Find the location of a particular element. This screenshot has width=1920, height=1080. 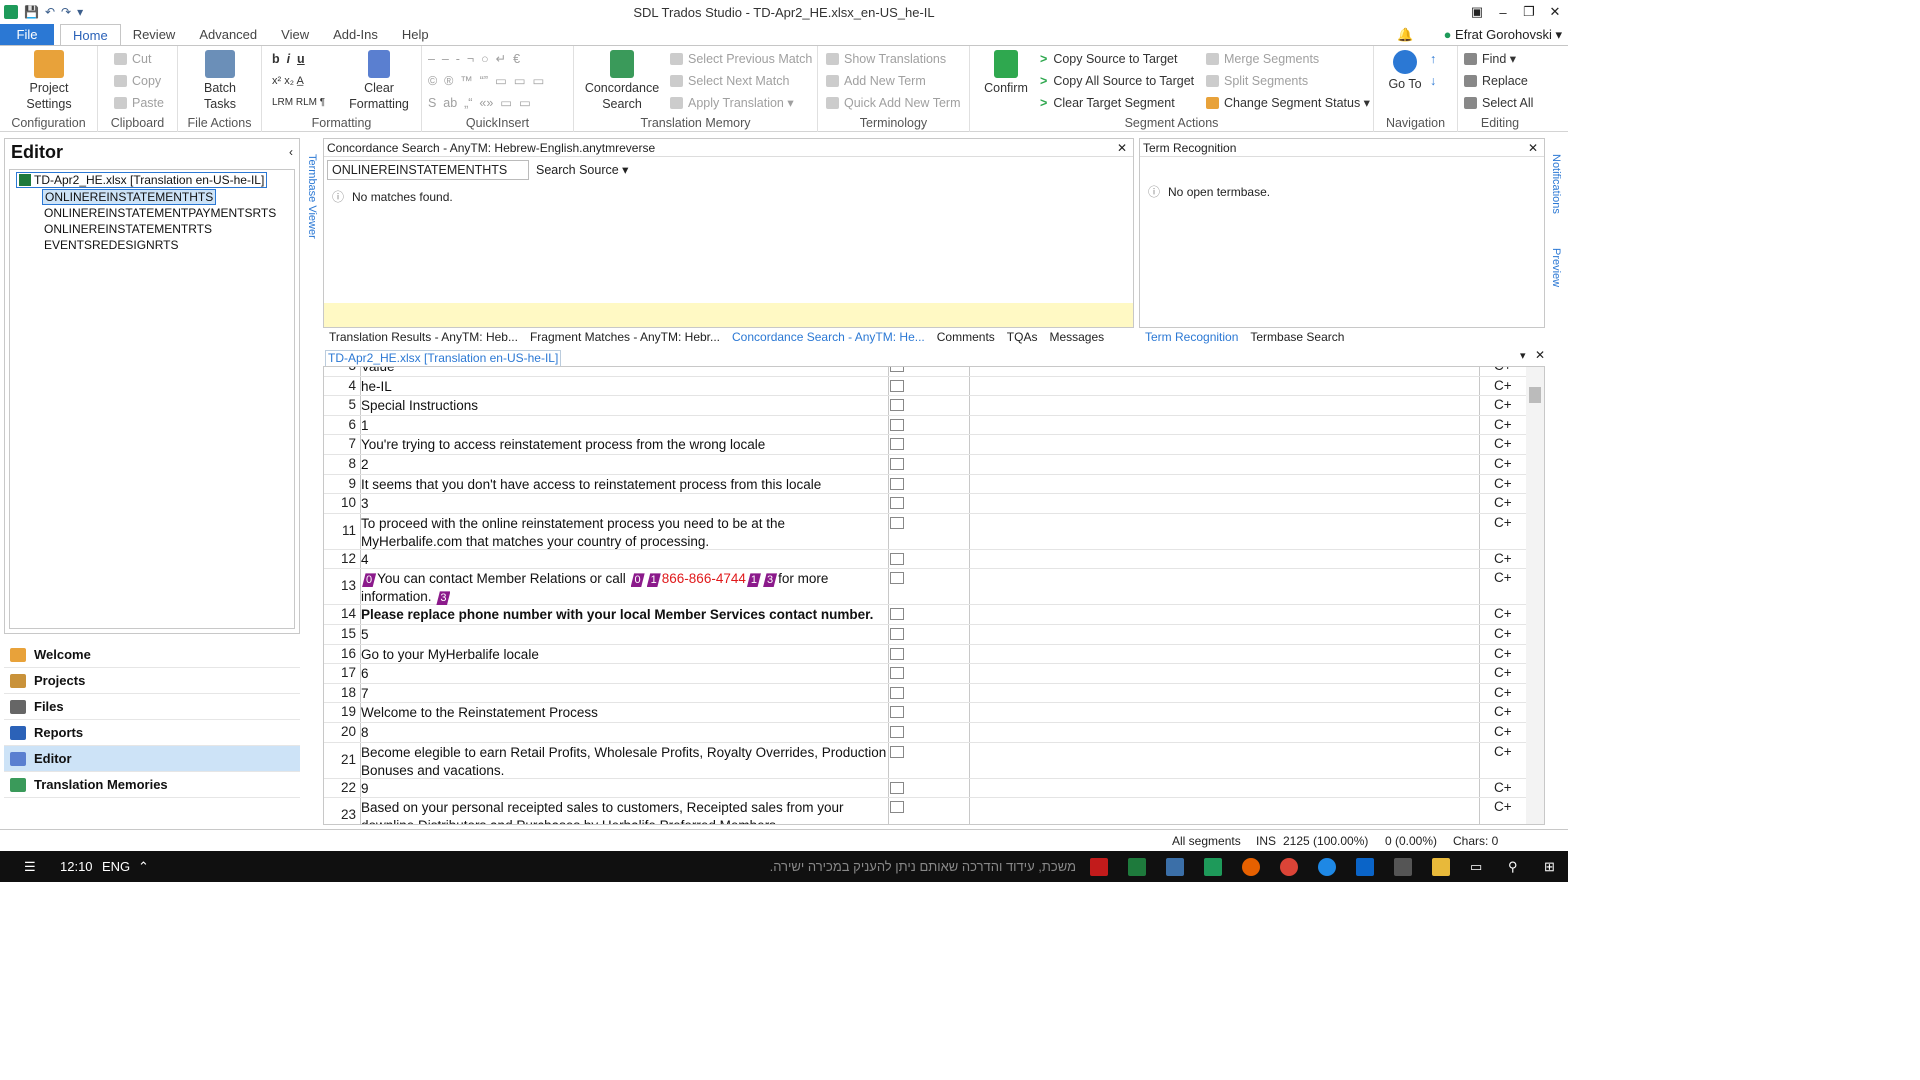

tray-chevron-icon: ⌃ is located at coordinates (143, 867).